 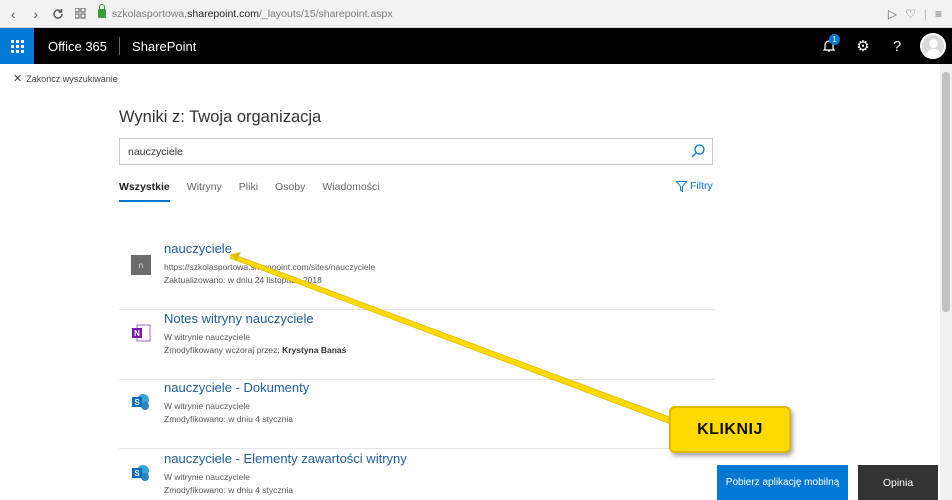 What do you see at coordinates (243, 280) in the screenshot?
I see `result-modified: Zaktualizowano: w dniu 24 listopada 2018` at bounding box center [243, 280].